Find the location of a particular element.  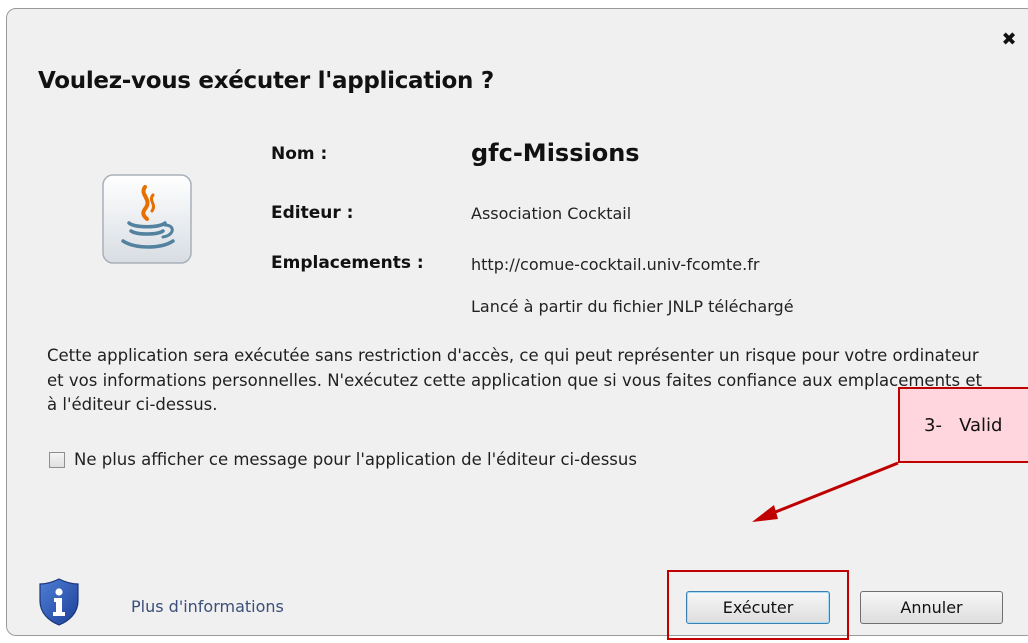

application-name: gfc-Missions is located at coordinates (555, 153).